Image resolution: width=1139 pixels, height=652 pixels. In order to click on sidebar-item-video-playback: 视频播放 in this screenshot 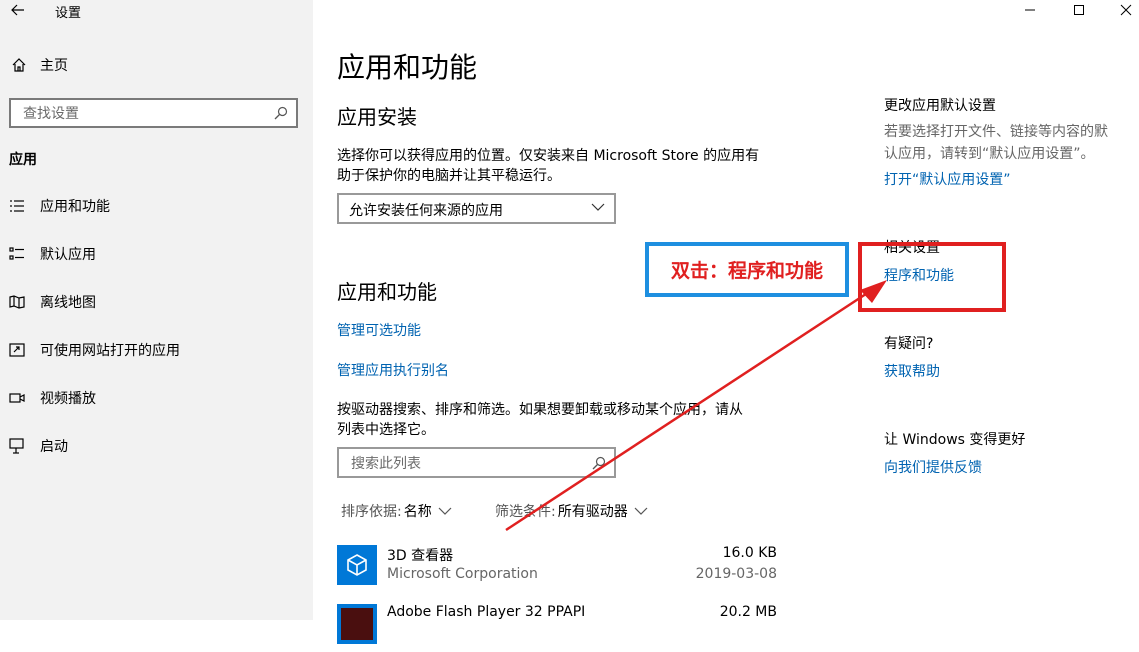, I will do `click(52, 398)`.